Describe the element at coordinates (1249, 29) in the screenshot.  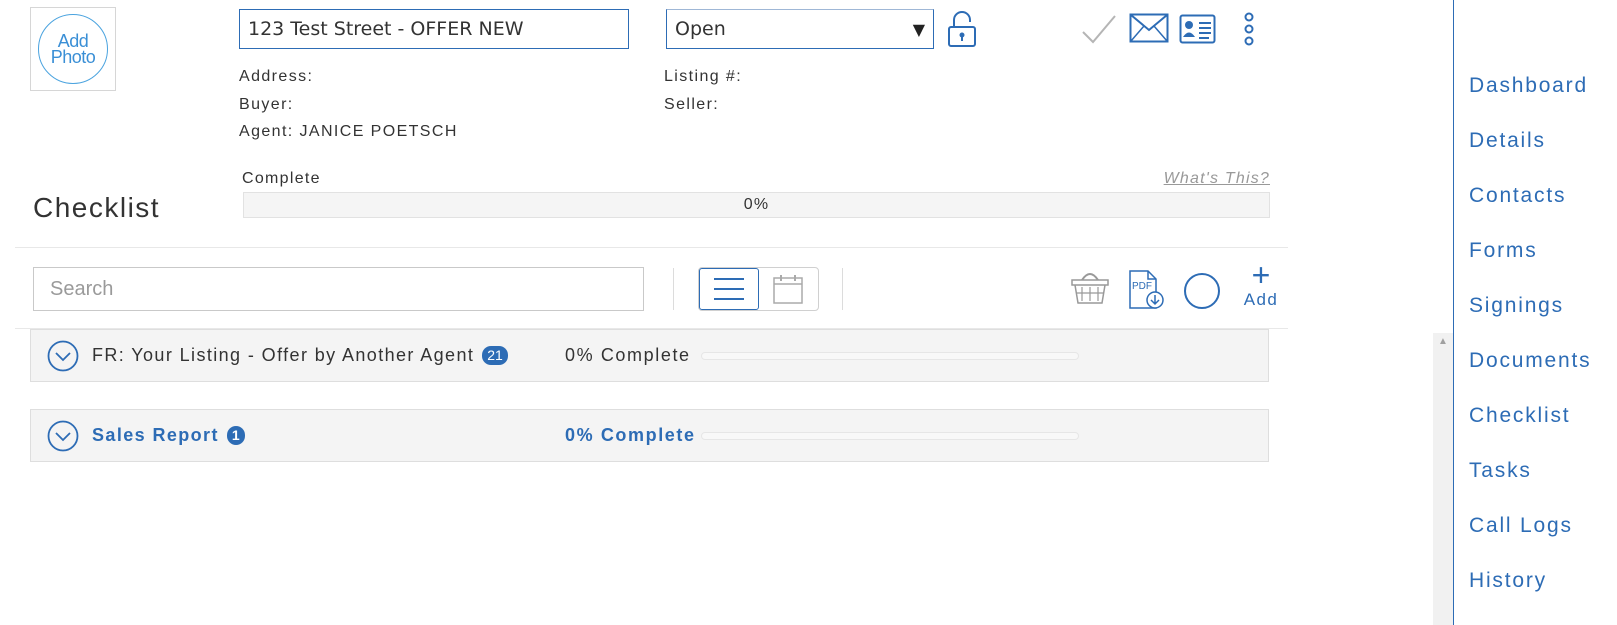
I see `more-vertical-icon` at that location.